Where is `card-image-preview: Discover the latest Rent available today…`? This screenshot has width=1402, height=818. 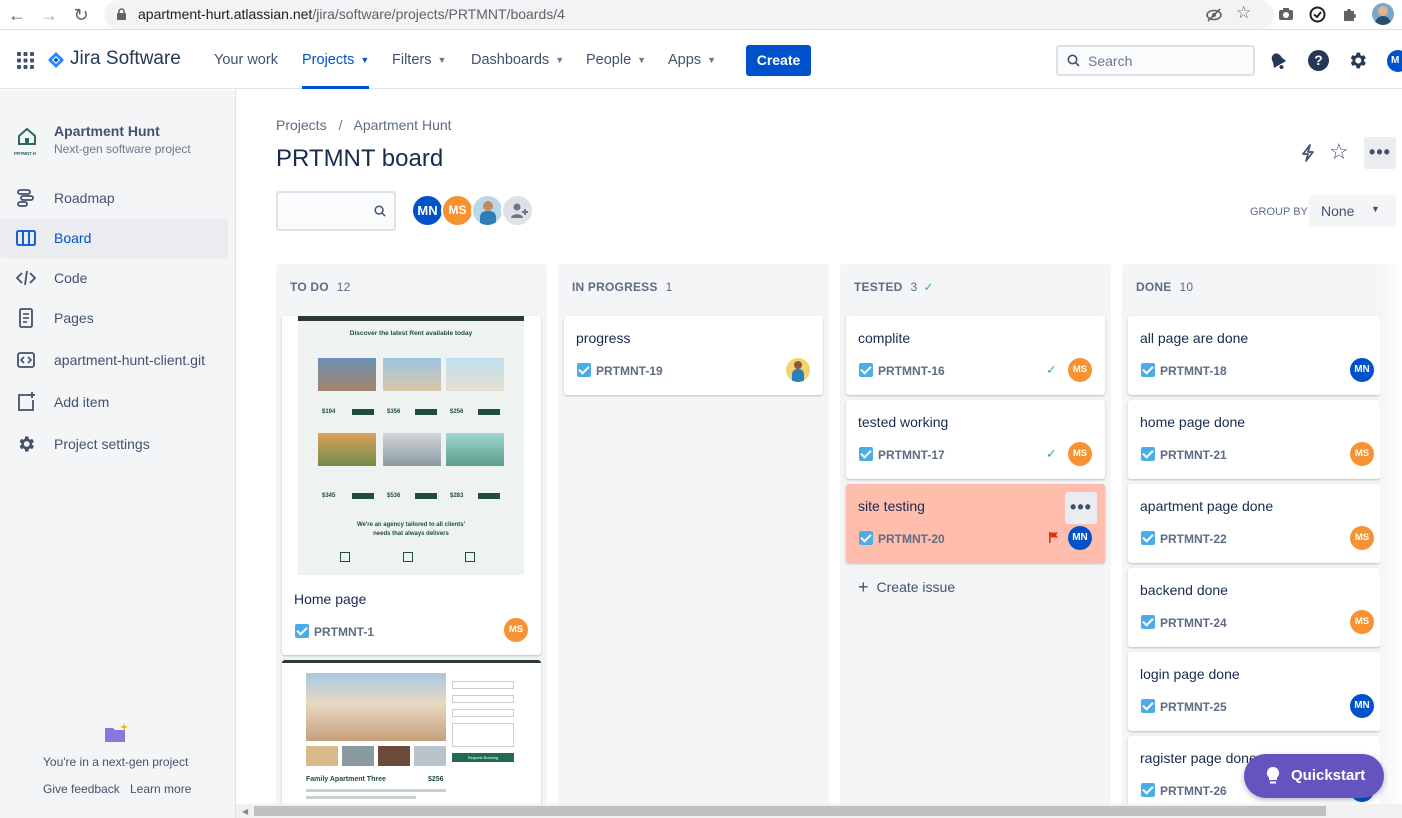
card-image-preview: Discover the latest Rent available today… is located at coordinates (411, 445).